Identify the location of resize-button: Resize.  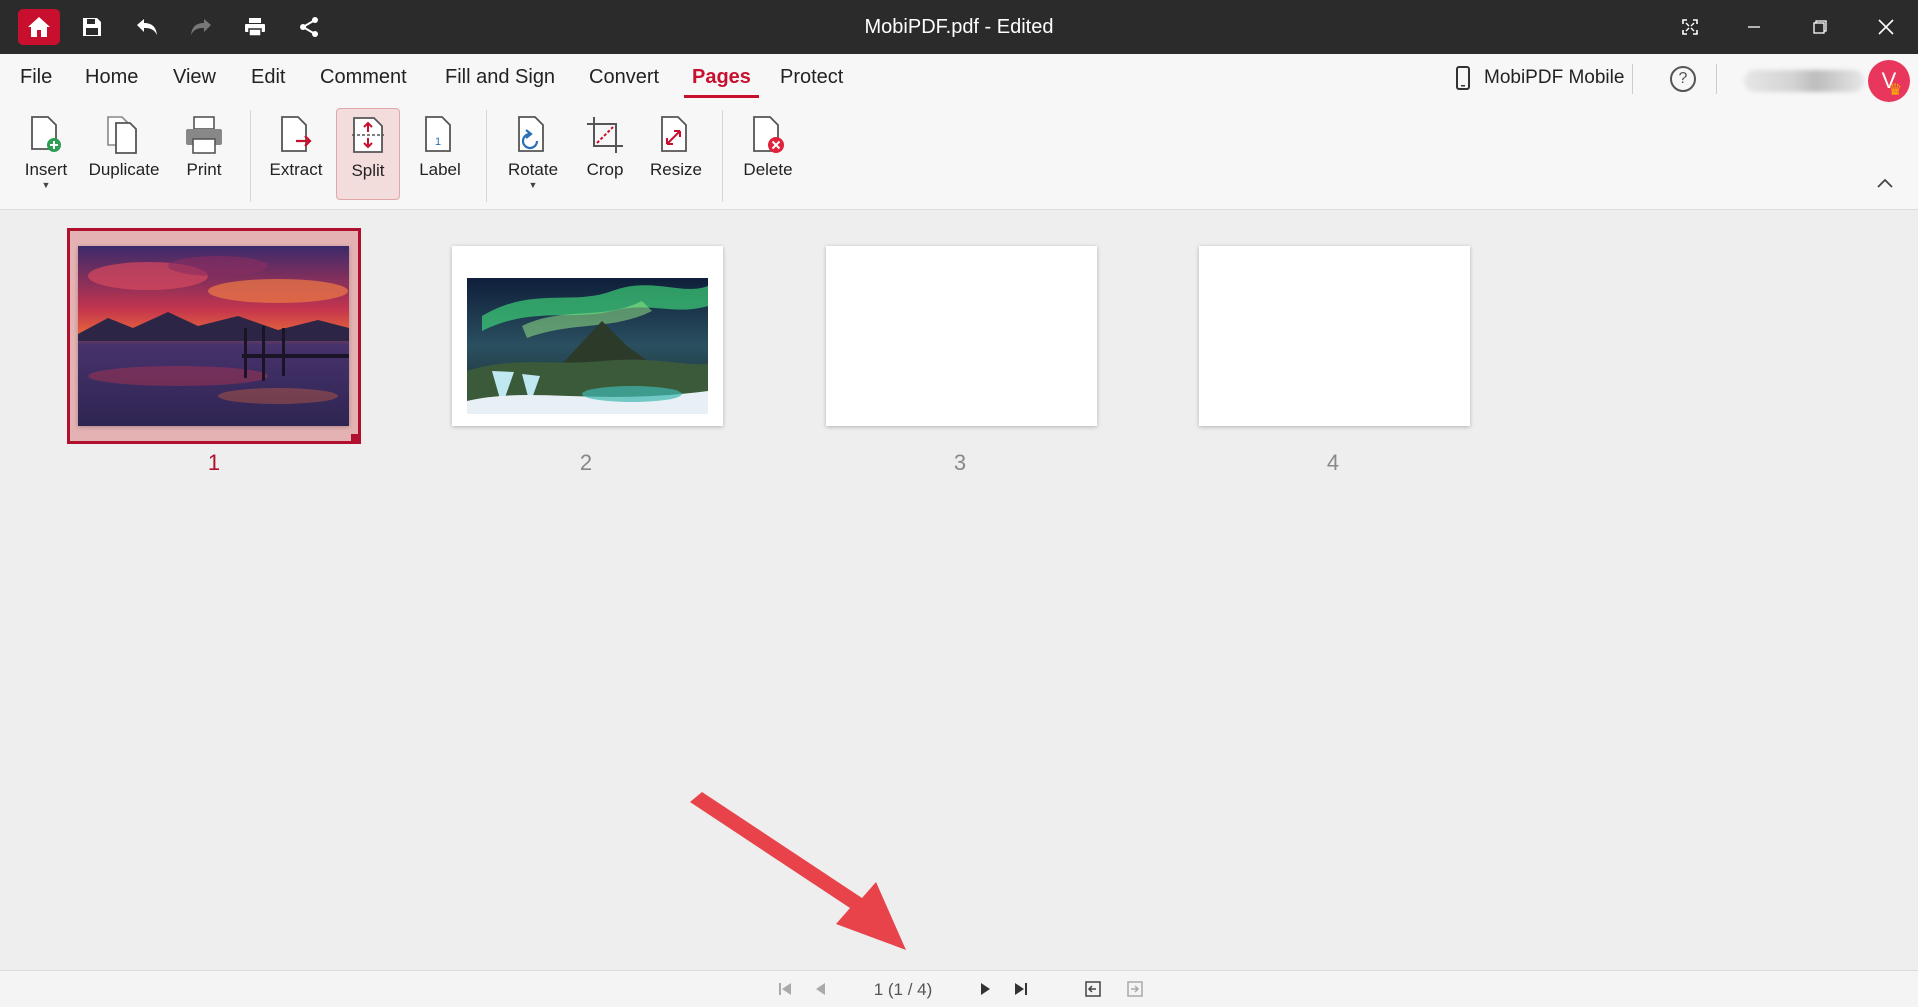
(676, 154).